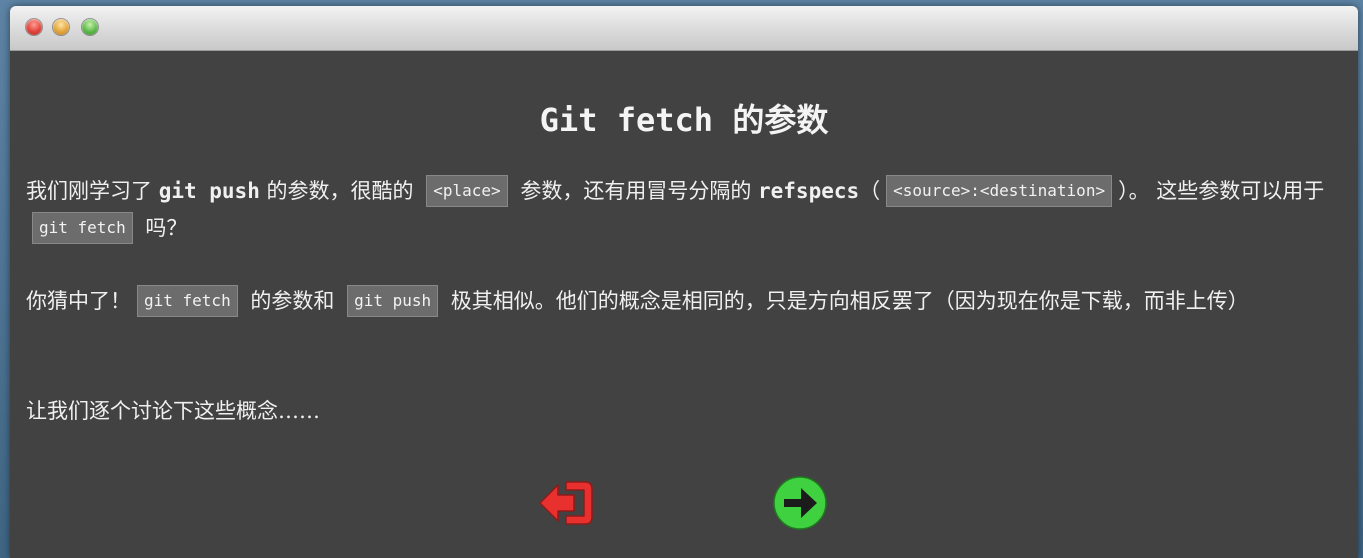 Image resolution: width=1363 pixels, height=558 pixels. I want to click on next-button, so click(800, 503).